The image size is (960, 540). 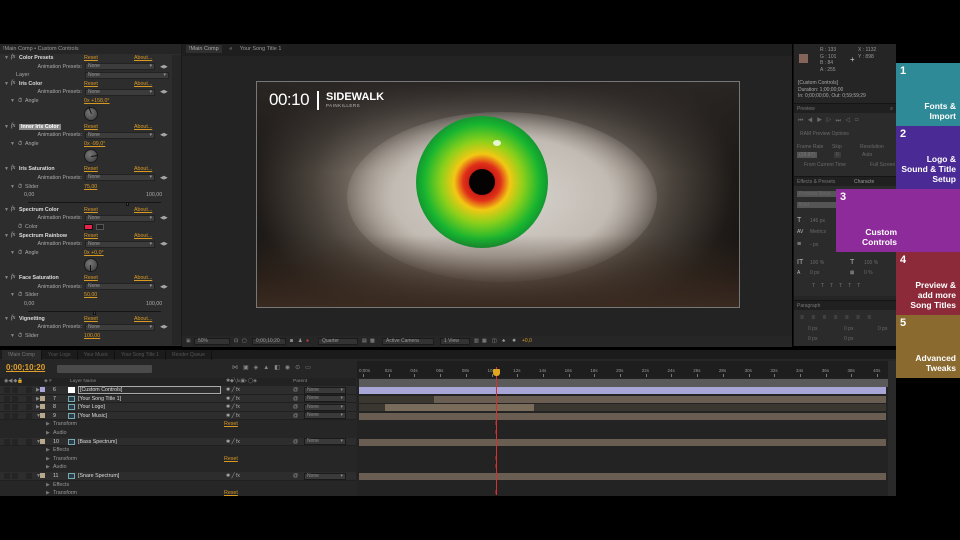 What do you see at coordinates (37, 169) in the screenshot?
I see `effect-name: Iris Saturation` at bounding box center [37, 169].